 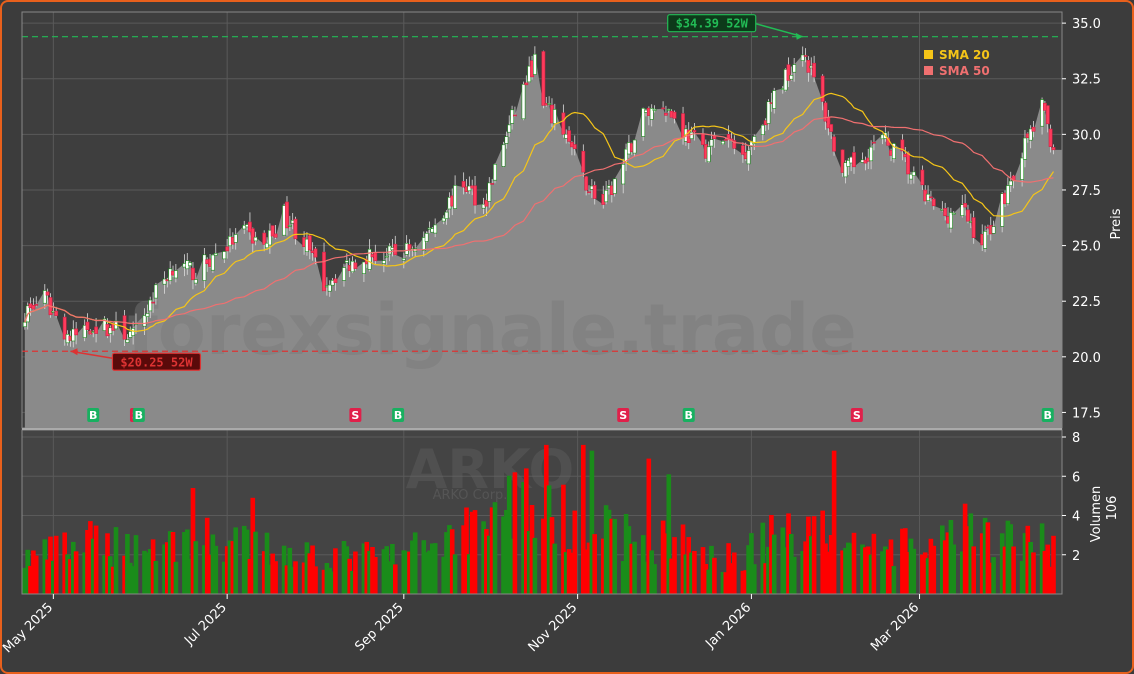 What do you see at coordinates (491, 330) in the screenshot?
I see `watermark: forexsignale.trade` at bounding box center [491, 330].